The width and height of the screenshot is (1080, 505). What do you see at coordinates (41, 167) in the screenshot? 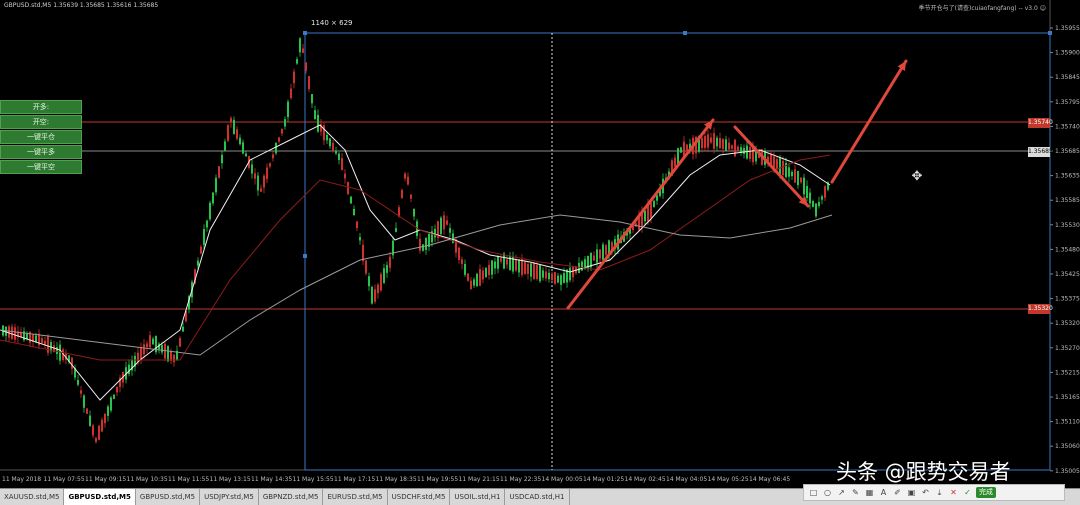
I see `close-short-button: 一键平空` at bounding box center [41, 167].